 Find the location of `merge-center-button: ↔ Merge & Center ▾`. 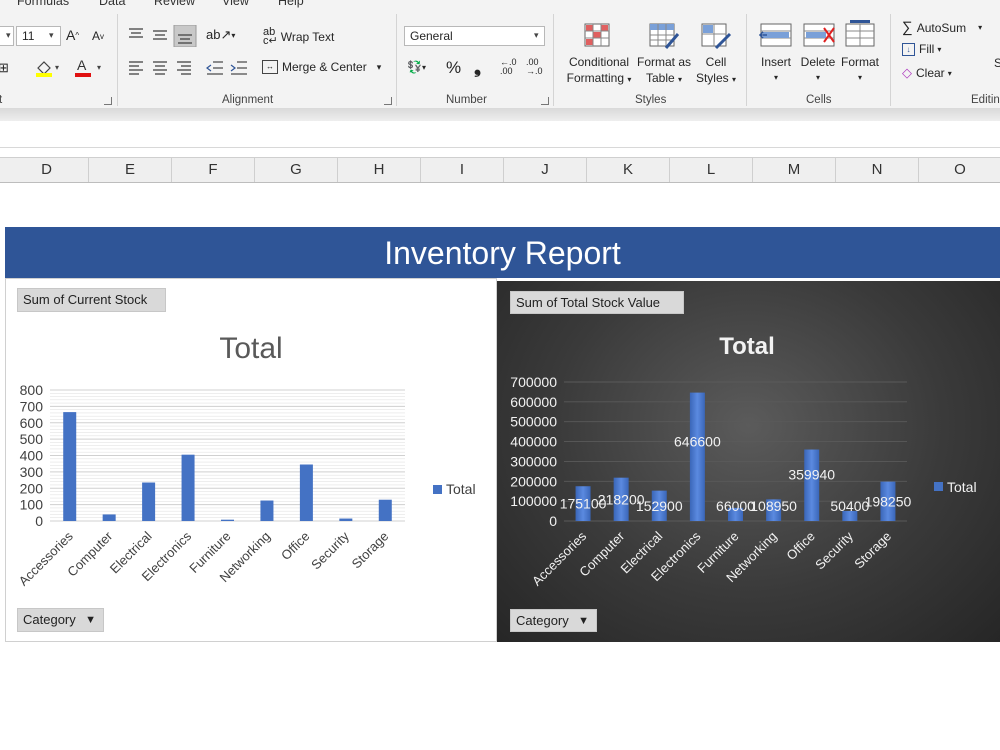

merge-center-button: ↔ Merge & Center ▾ is located at coordinates (321, 67).